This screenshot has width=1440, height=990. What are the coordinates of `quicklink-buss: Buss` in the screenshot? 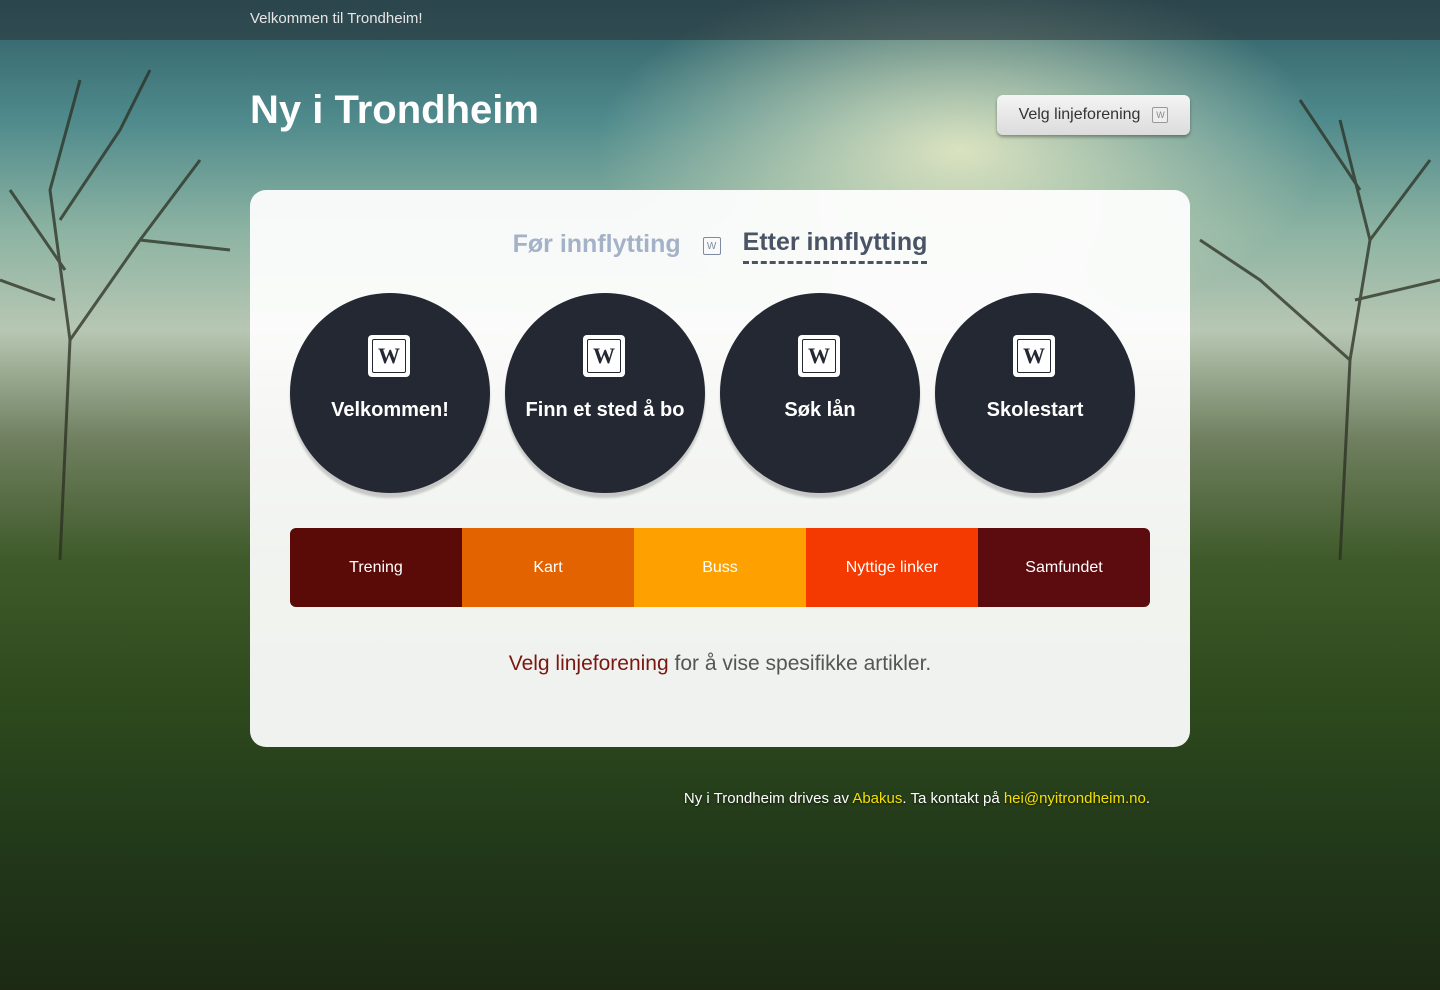 It's located at (720, 567).